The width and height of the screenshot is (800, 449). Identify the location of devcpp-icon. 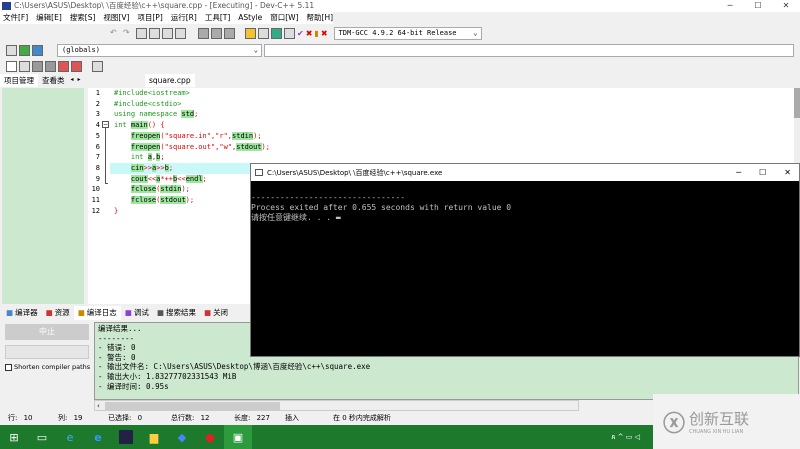
(126, 437).